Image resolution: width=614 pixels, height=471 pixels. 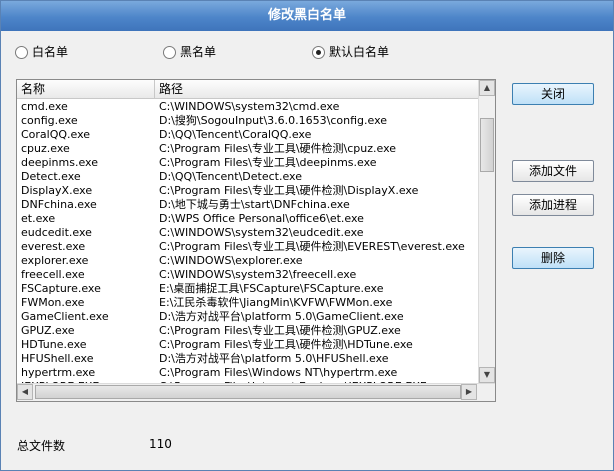 What do you see at coordinates (41, 446) in the screenshot?
I see `total-files-label: 总文件数` at bounding box center [41, 446].